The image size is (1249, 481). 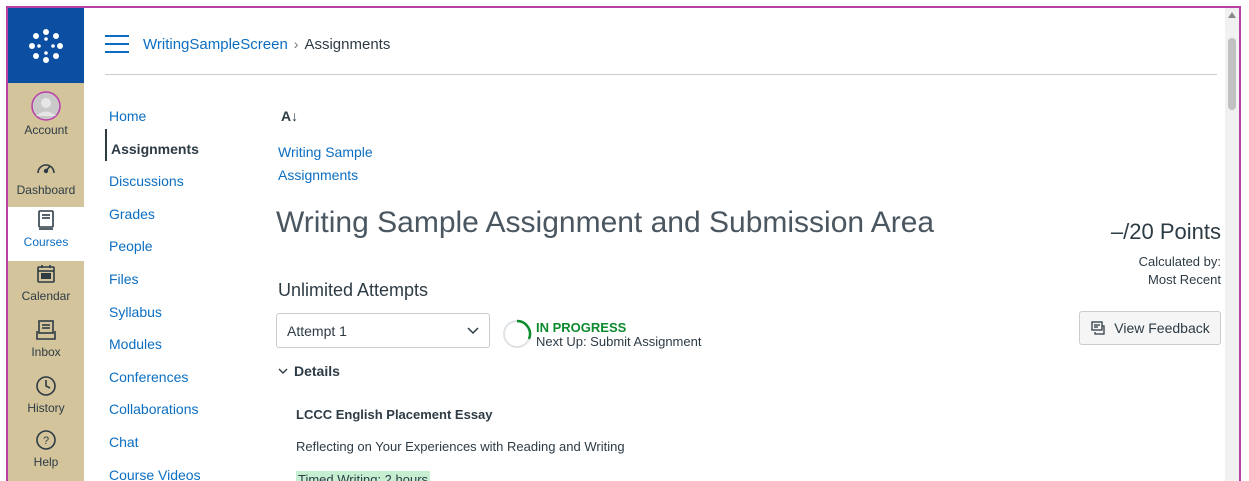 What do you see at coordinates (175, 177) in the screenshot?
I see `course-nav-discussions: Discussions` at bounding box center [175, 177].